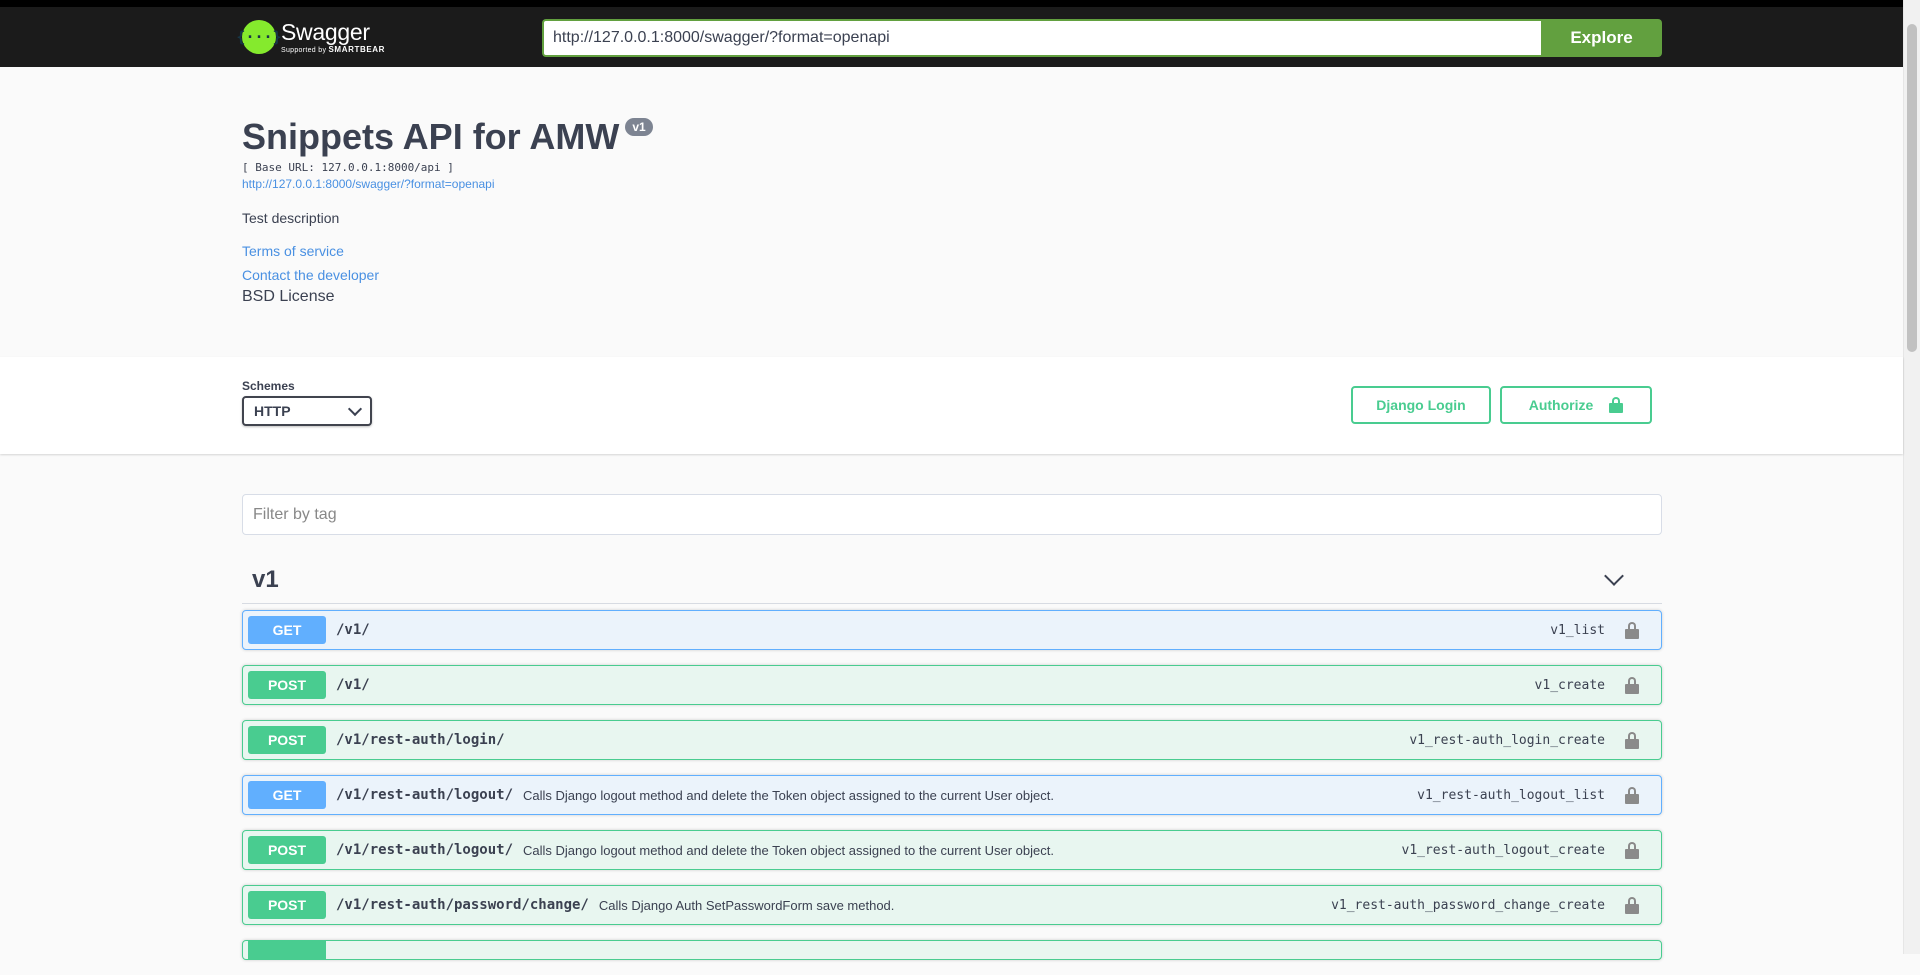  Describe the element at coordinates (1601, 38) in the screenshot. I see `explore-button: Explore` at that location.